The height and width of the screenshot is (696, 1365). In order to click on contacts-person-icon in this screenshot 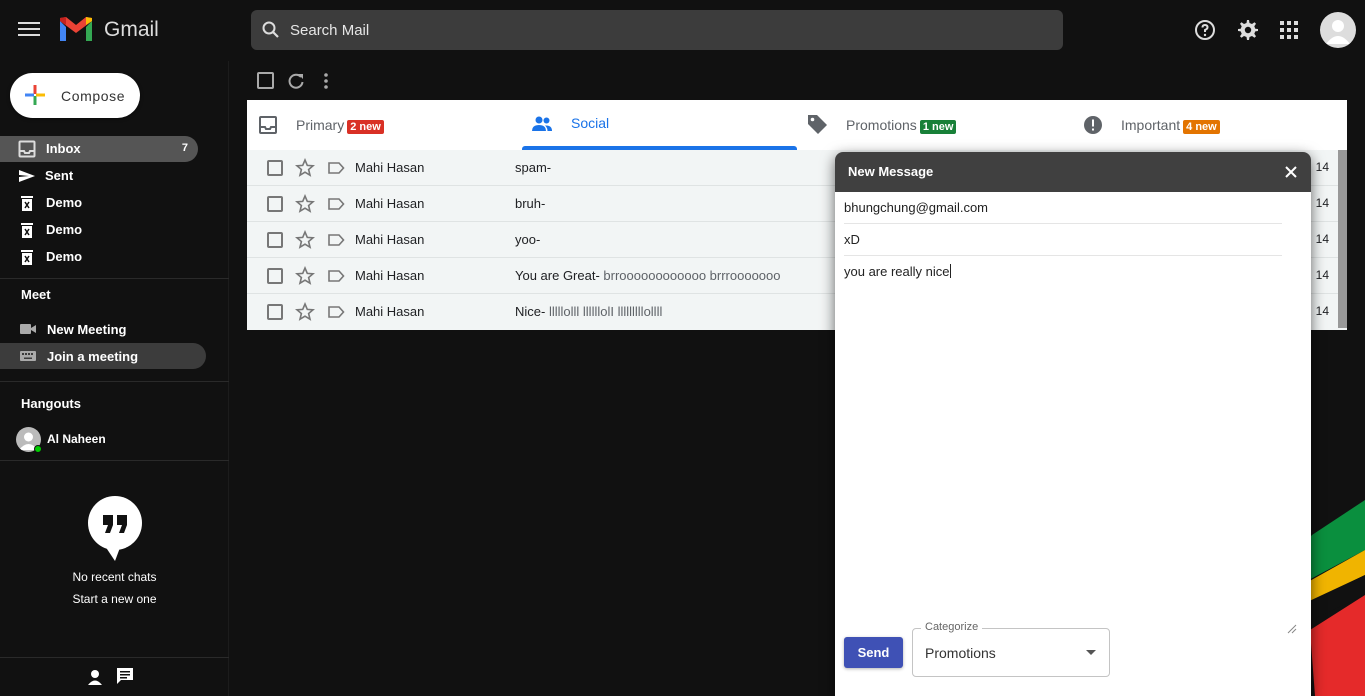, I will do `click(95, 677)`.